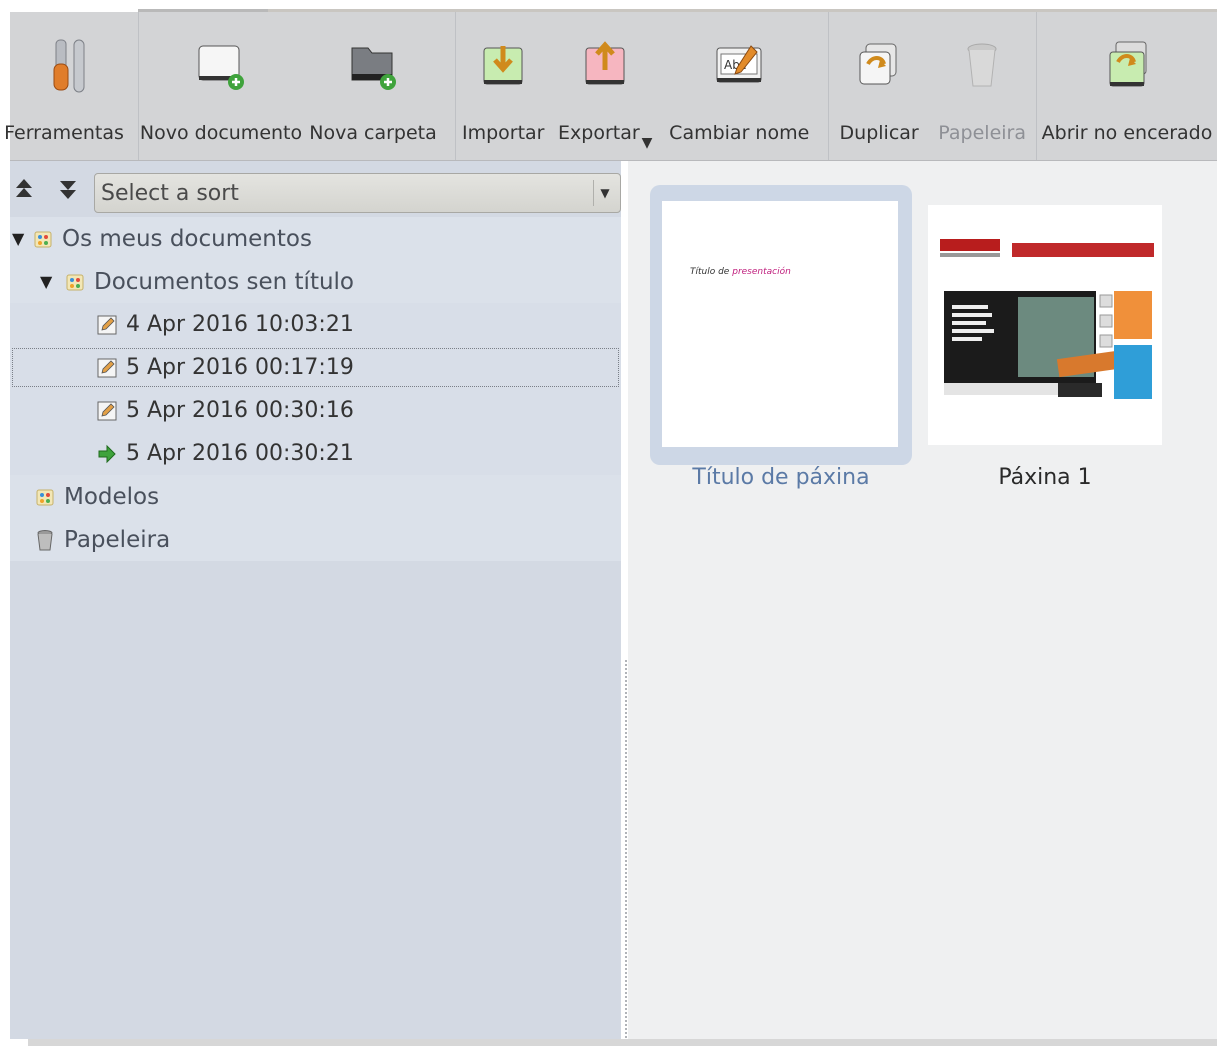 This screenshot has width=1217, height=1046. I want to click on new-document-button: Novo documento, so click(221, 86).